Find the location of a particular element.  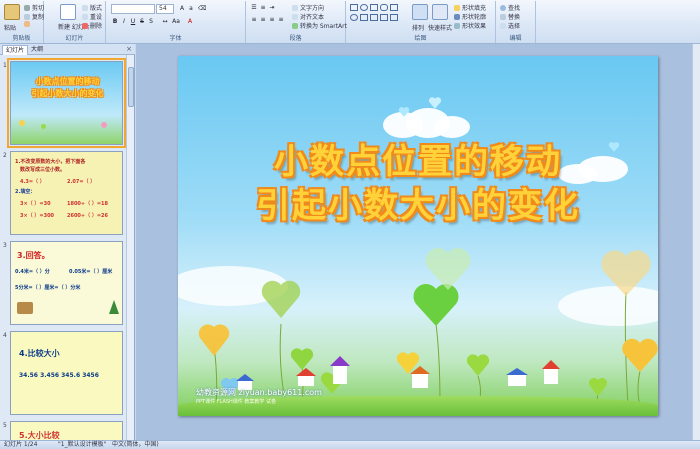

signpost-icon is located at coordinates (25, 308).